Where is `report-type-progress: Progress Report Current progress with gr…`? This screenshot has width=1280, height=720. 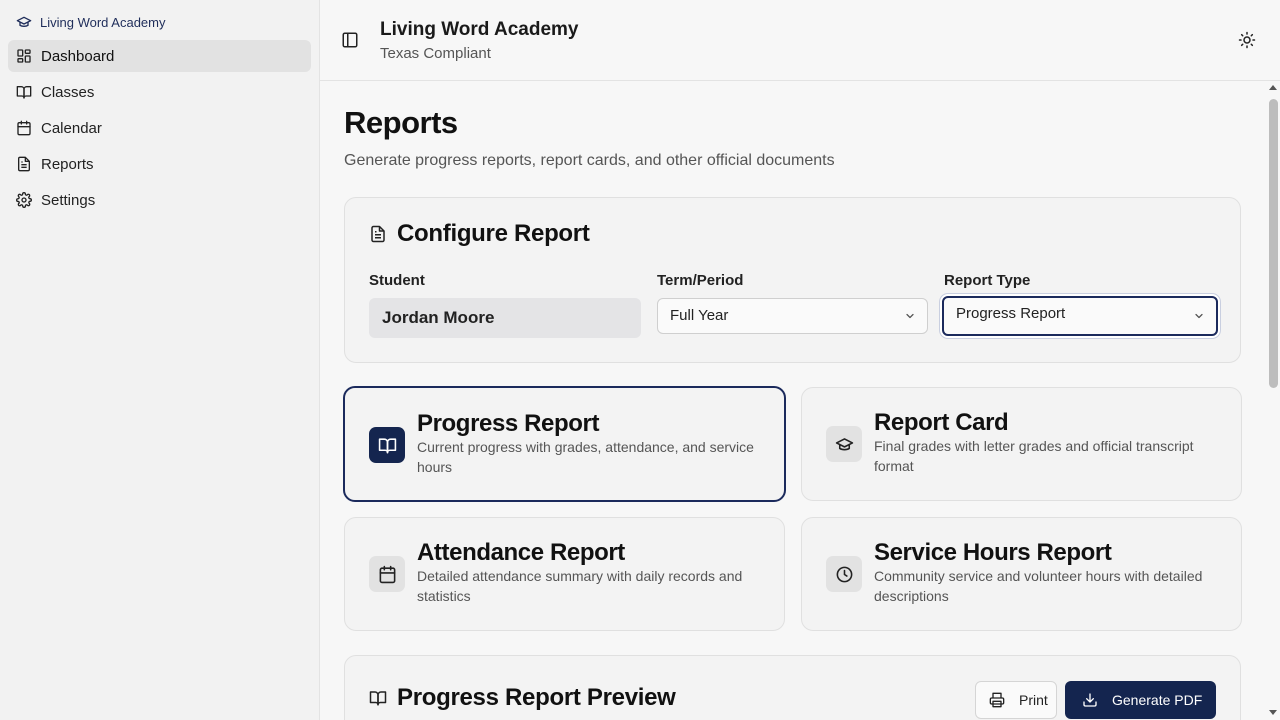 report-type-progress: Progress Report Current progress with gr… is located at coordinates (564, 444).